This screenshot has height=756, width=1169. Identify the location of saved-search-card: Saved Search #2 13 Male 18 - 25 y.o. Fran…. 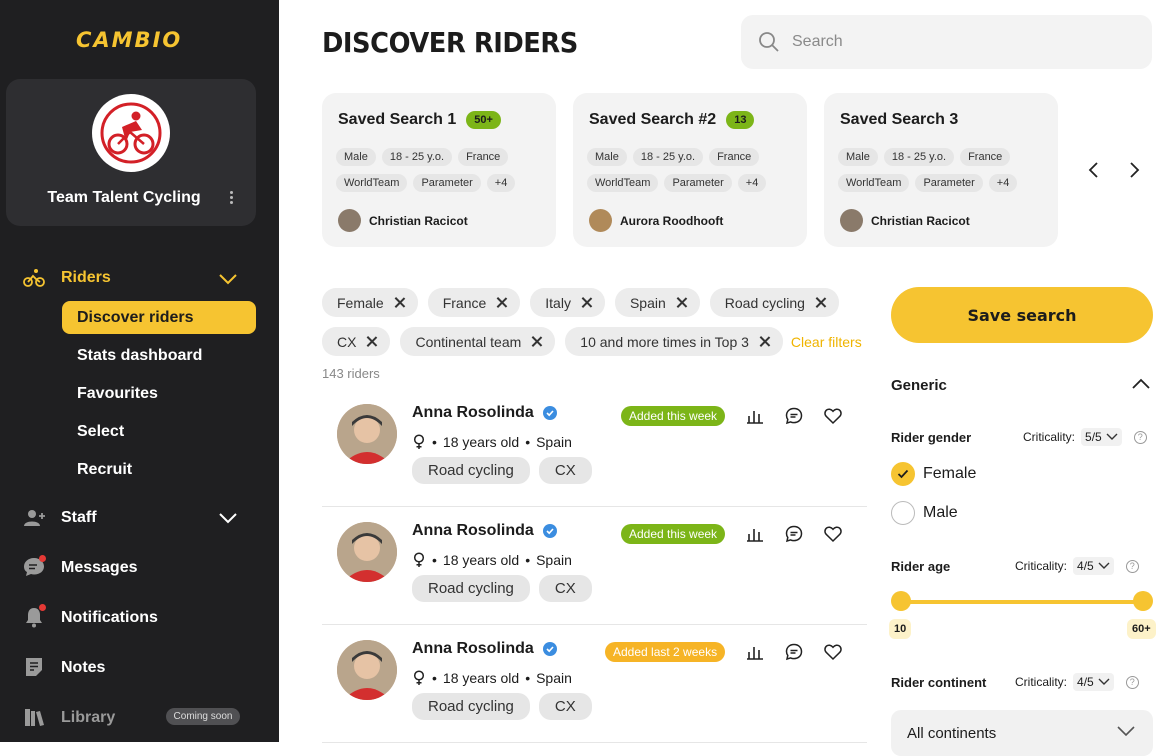
(690, 170).